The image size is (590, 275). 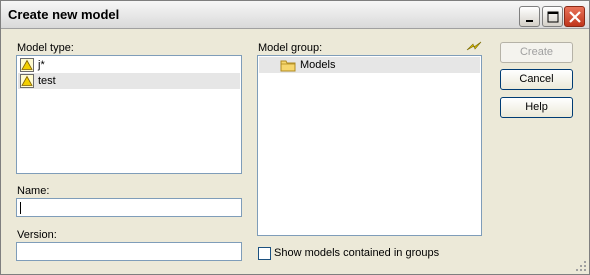 What do you see at coordinates (129, 81) in the screenshot?
I see `list-item: test` at bounding box center [129, 81].